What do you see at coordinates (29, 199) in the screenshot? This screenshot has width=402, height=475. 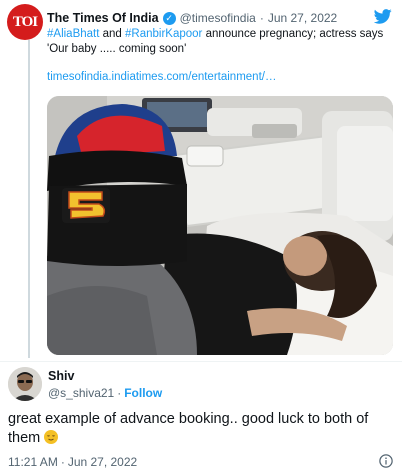 I see `thread-line` at bounding box center [29, 199].